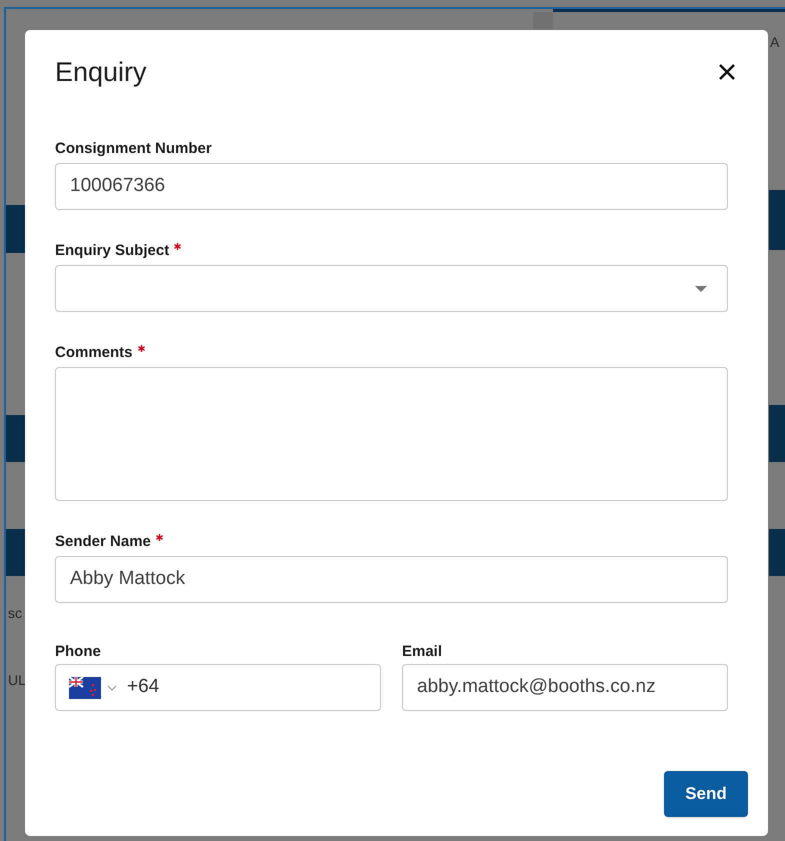 This screenshot has height=841, width=785. What do you see at coordinates (112, 687) in the screenshot?
I see `chevron-down-icon` at bounding box center [112, 687].